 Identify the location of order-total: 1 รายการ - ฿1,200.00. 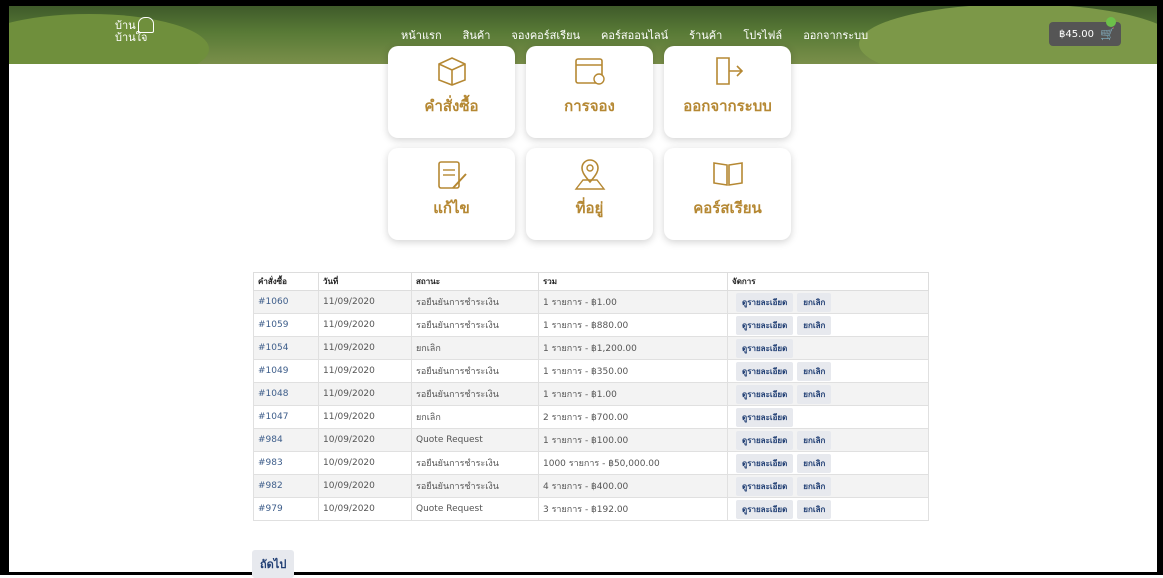
(633, 348).